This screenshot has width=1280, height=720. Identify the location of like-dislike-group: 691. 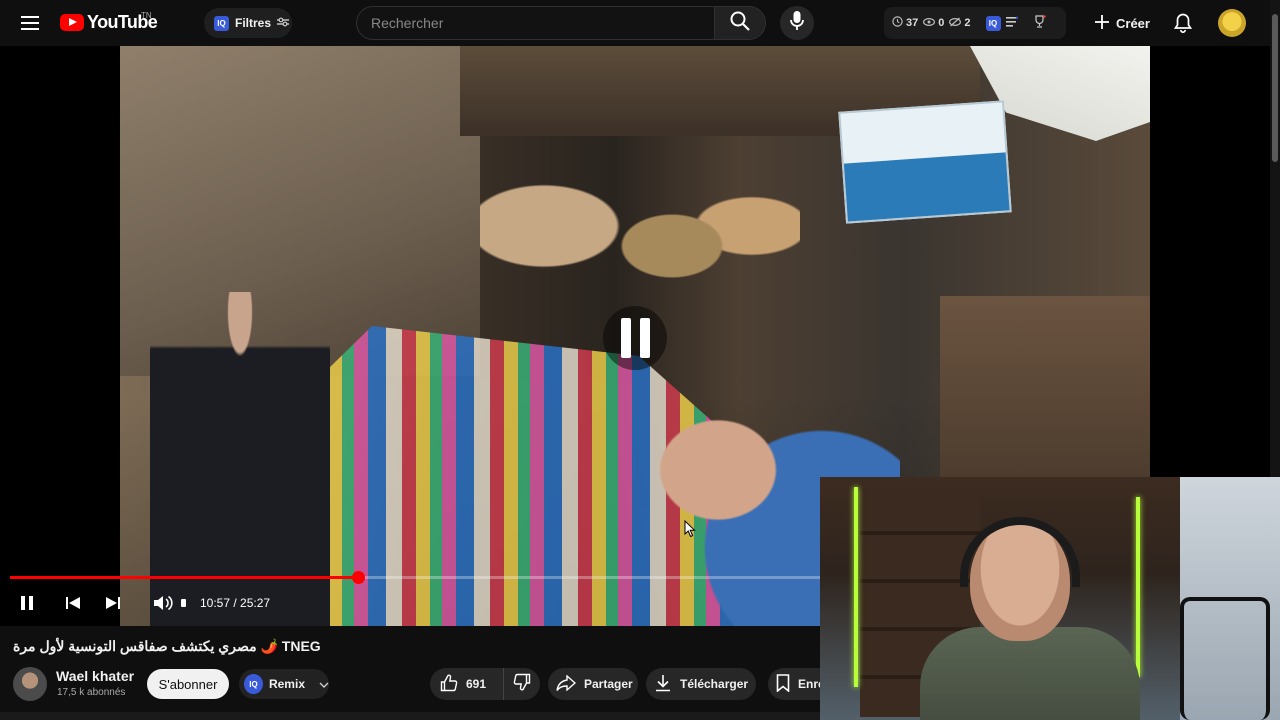
(485, 684).